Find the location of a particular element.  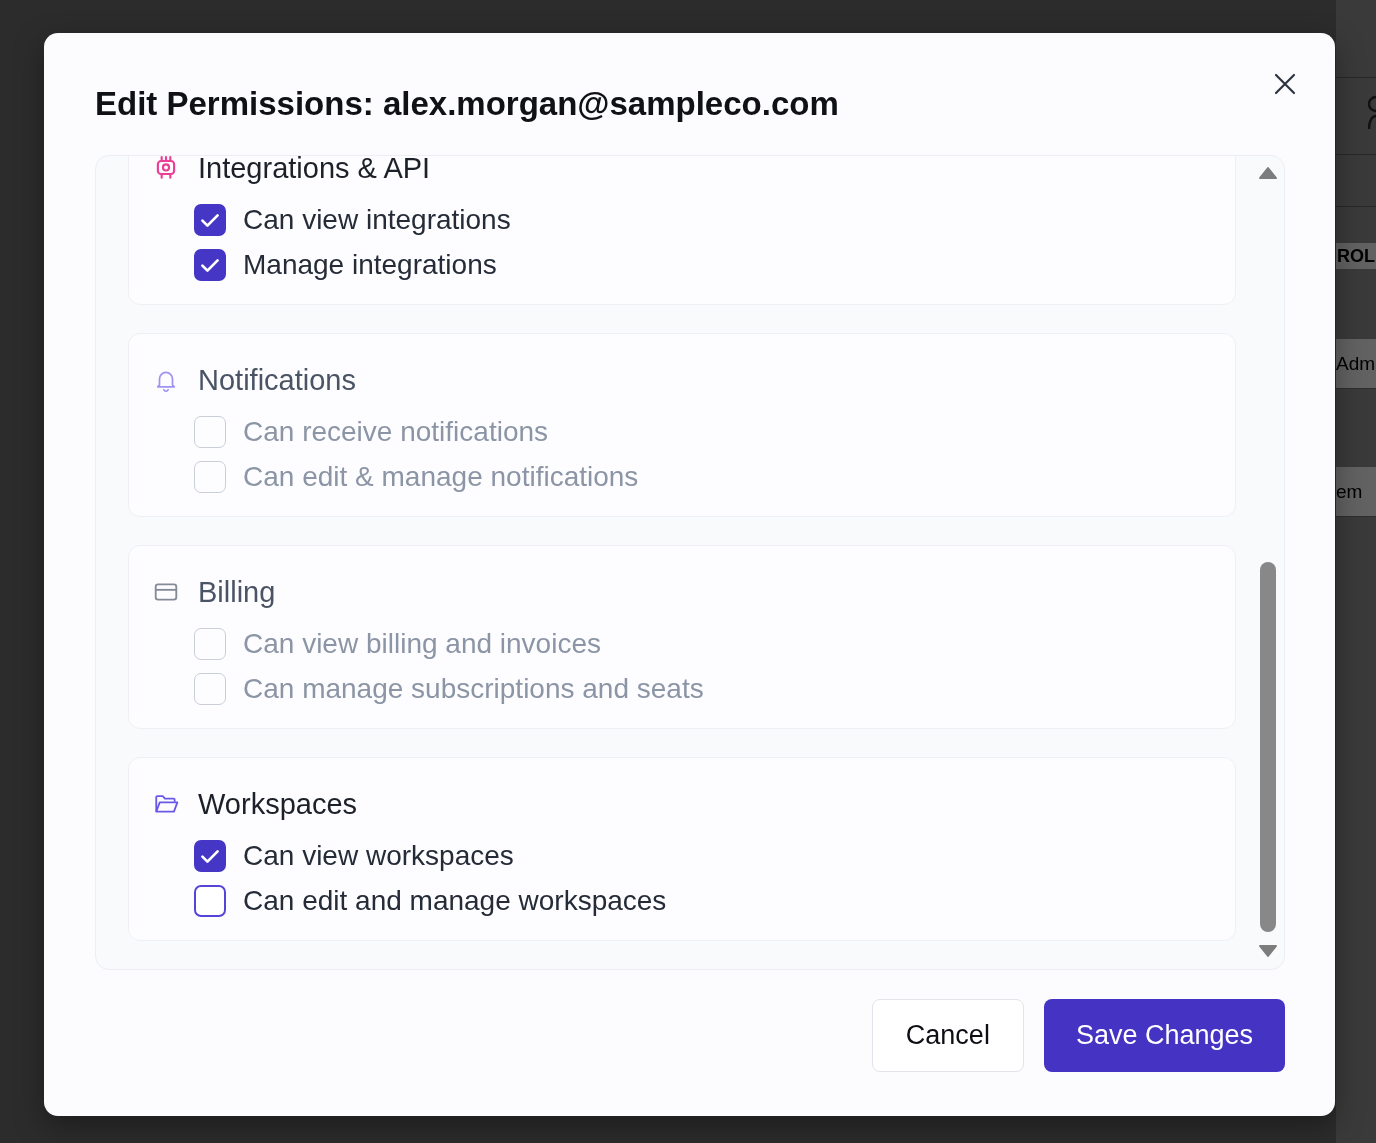

checkbox-label: Can view workspaces is located at coordinates (378, 855).